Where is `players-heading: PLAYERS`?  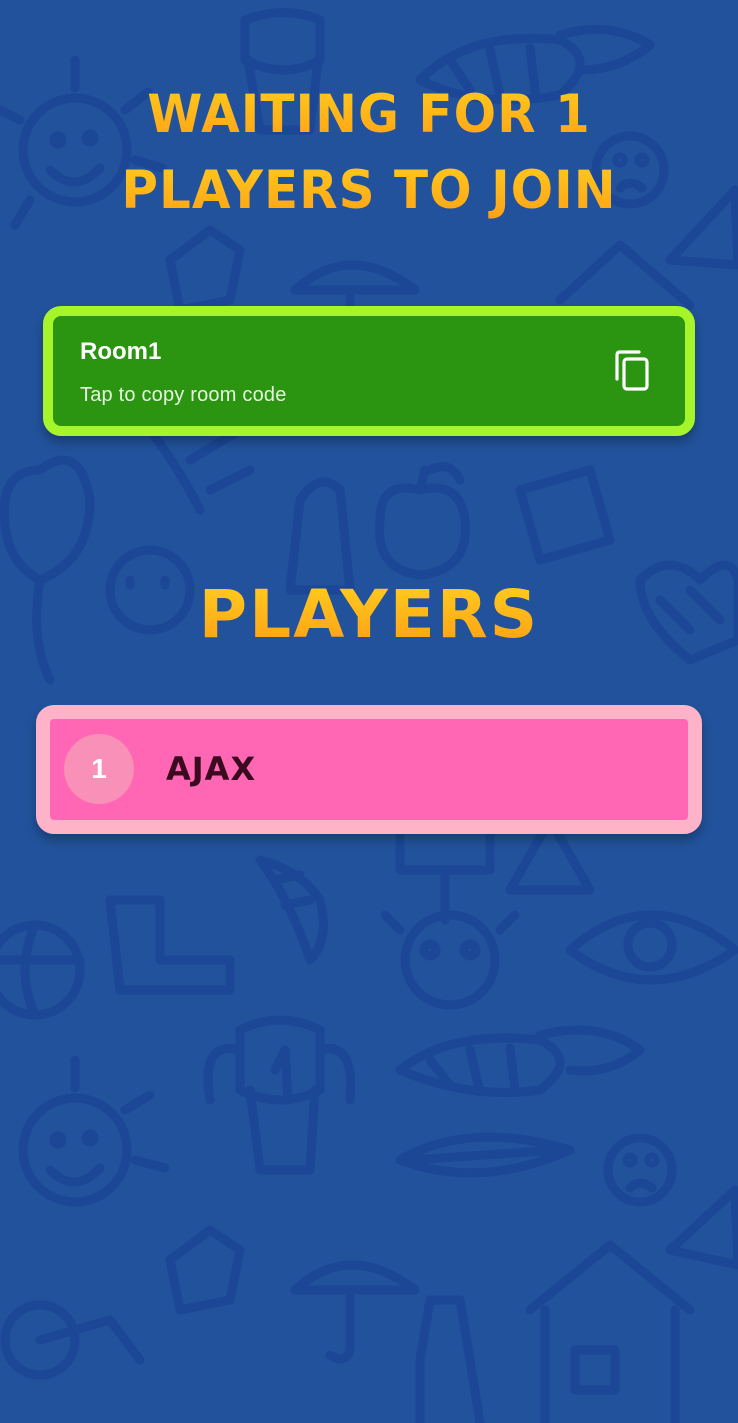
players-heading: PLAYERS is located at coordinates (369, 615).